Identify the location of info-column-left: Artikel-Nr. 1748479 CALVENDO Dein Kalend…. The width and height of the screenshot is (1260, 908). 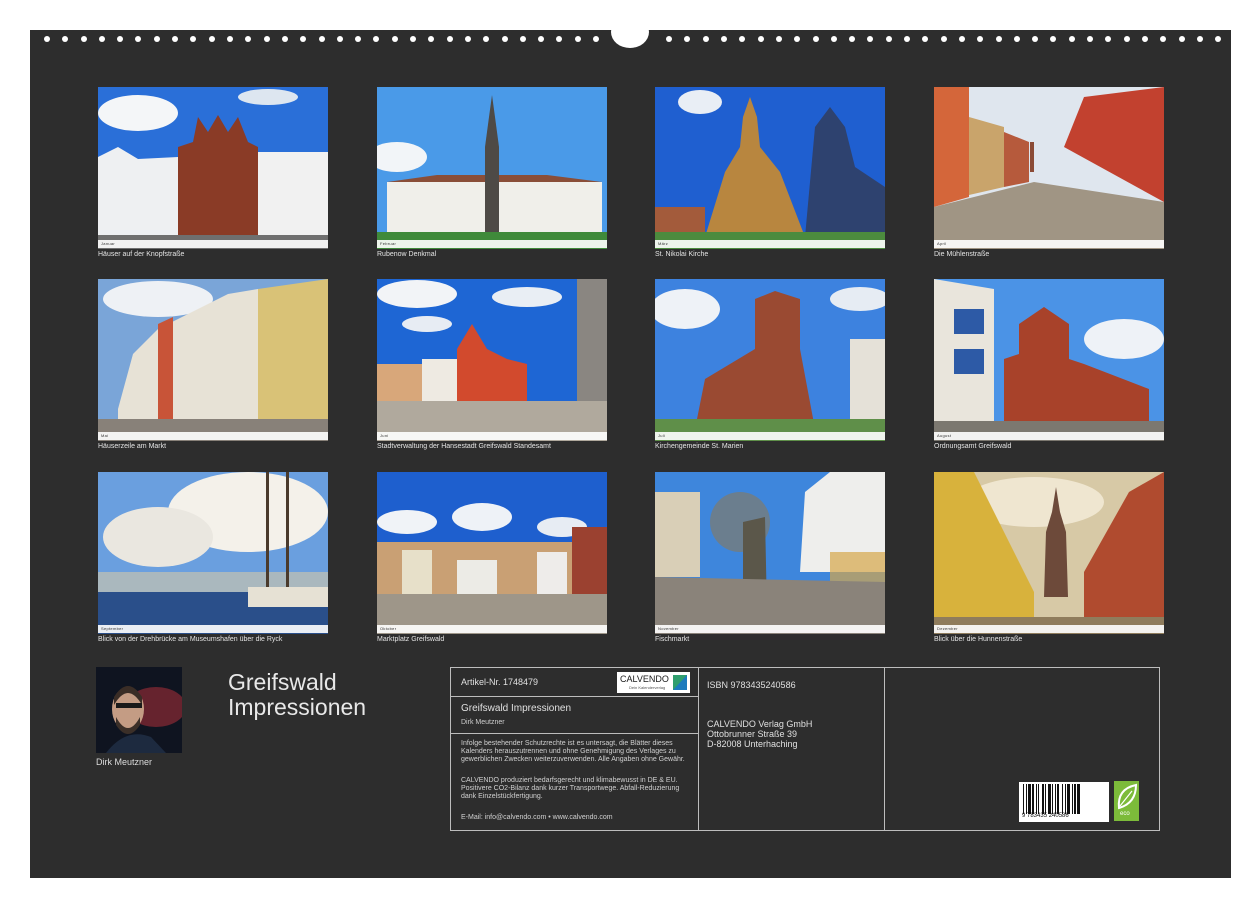
(575, 749).